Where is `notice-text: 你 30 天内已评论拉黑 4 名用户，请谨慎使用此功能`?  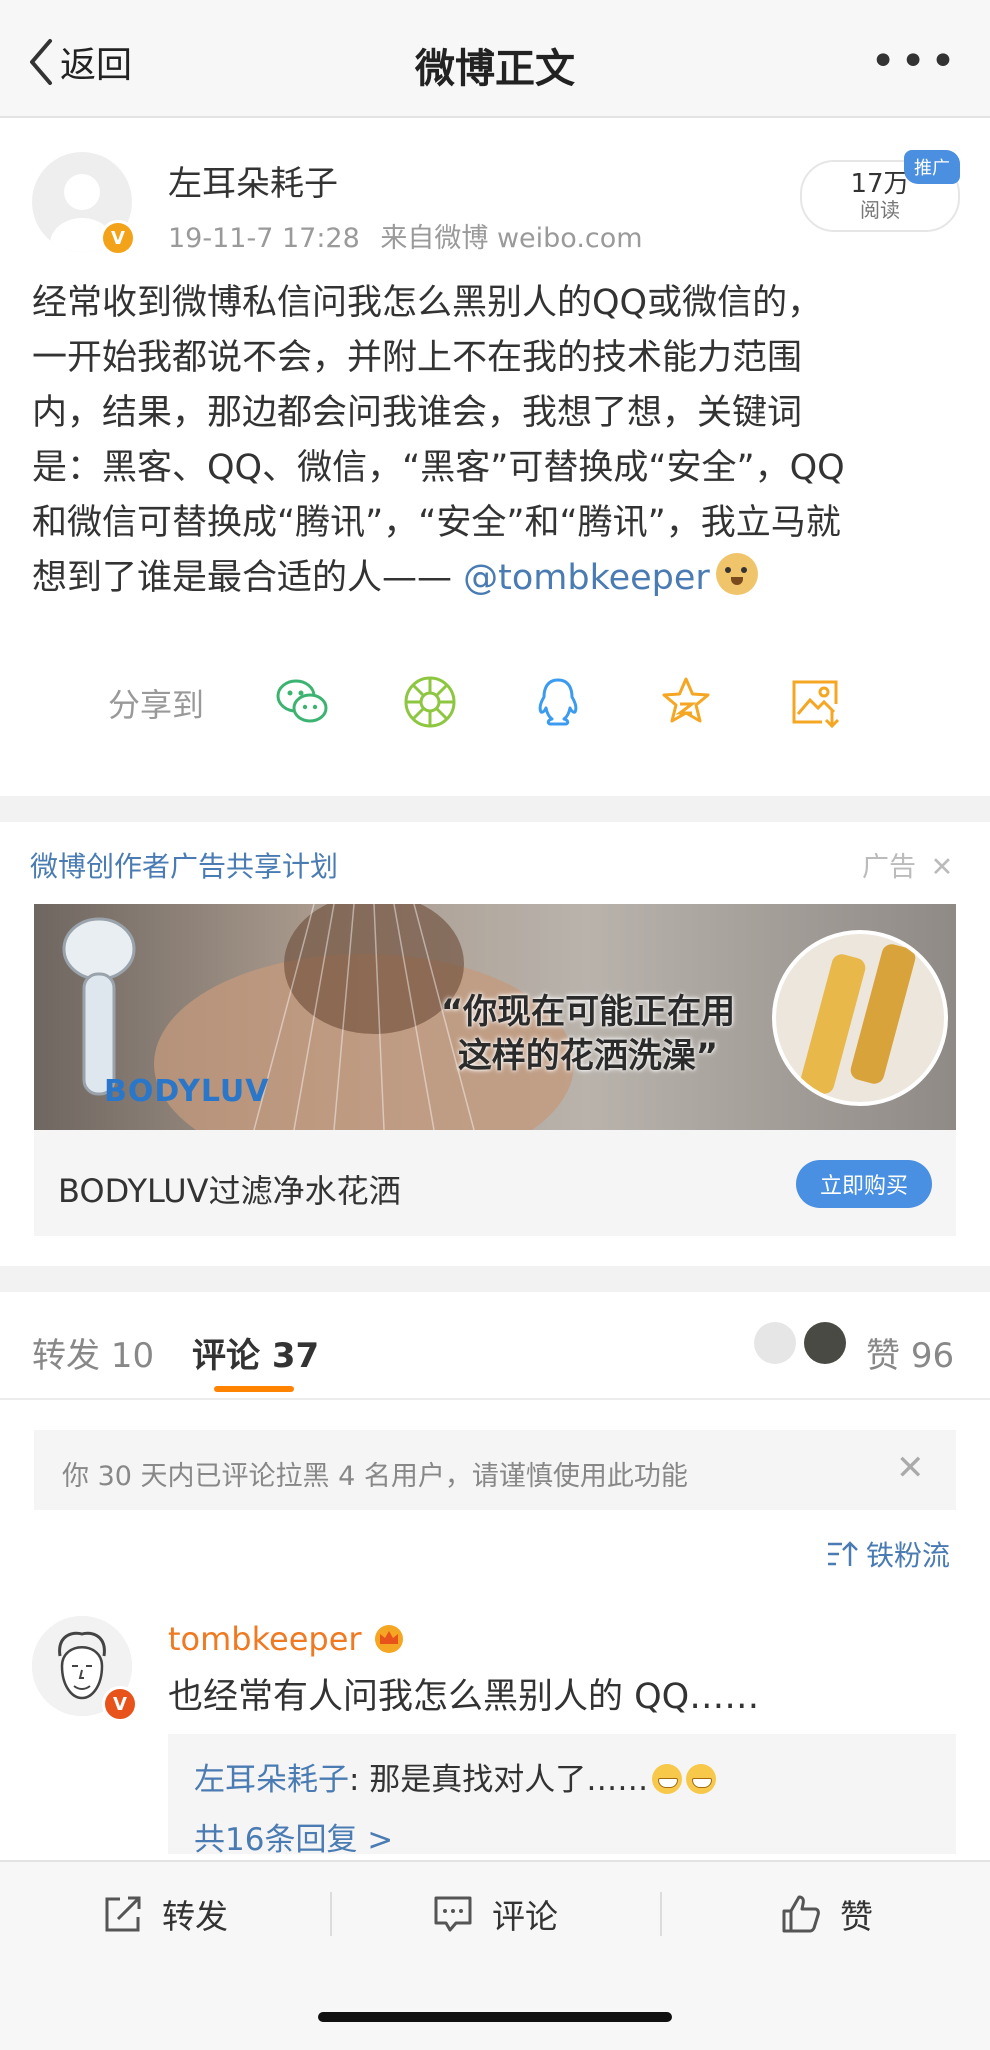
notice-text: 你 30 天内已评论拉黑 4 名用户，请谨慎使用此功能 is located at coordinates (375, 1476).